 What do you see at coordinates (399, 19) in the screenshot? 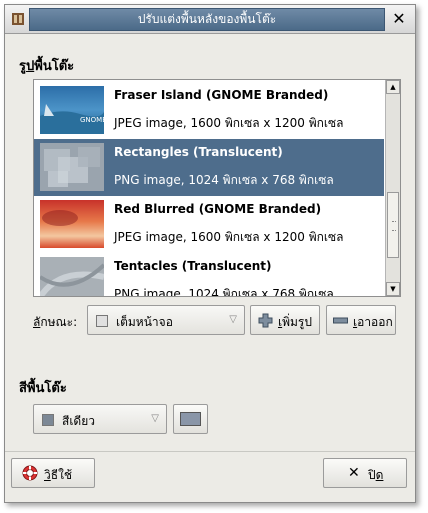
I see `close-window-icon: ✕` at bounding box center [399, 19].